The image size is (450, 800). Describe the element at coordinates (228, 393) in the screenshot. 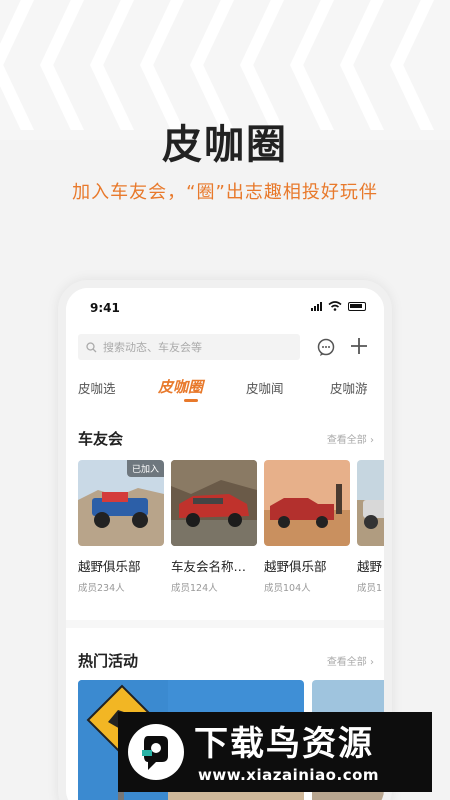

I see `tab-bar: 皮咖选 皮咖圈 皮咖闻 皮咖游` at that location.